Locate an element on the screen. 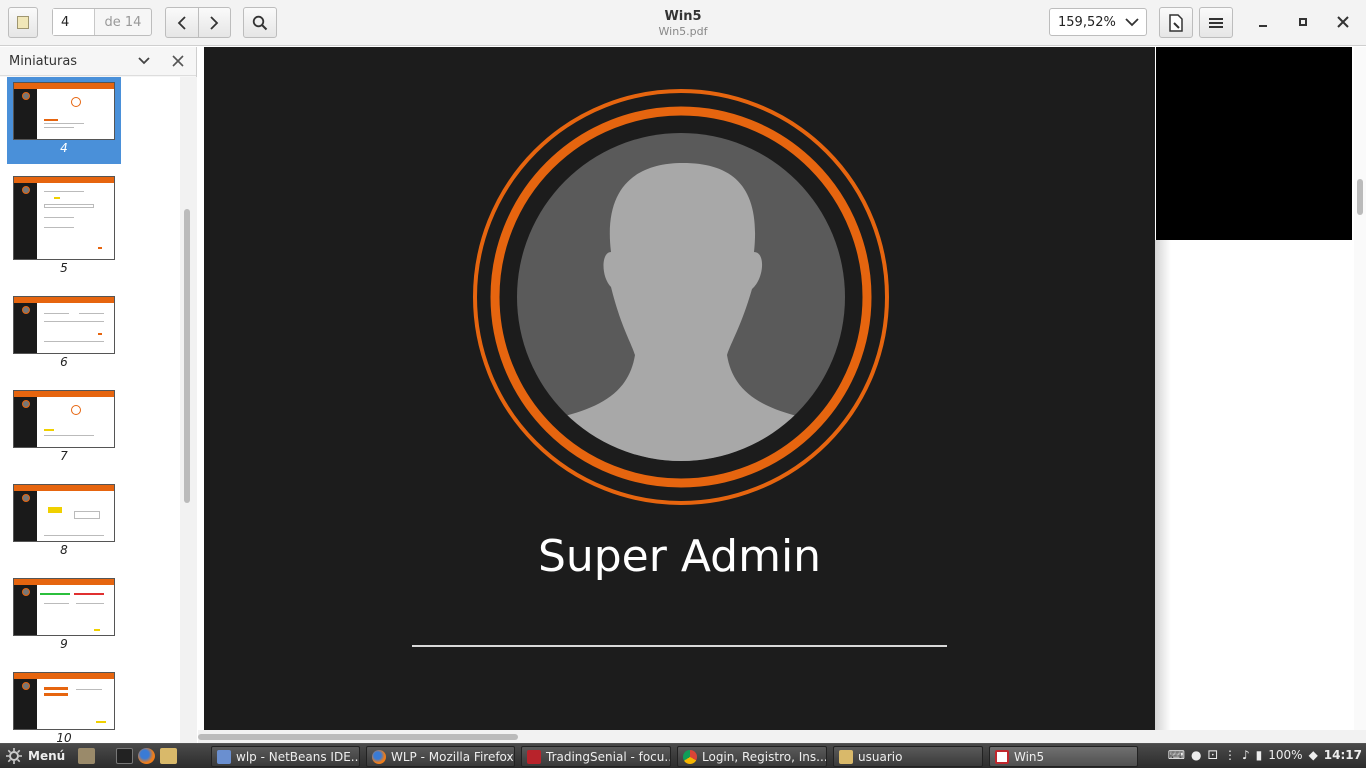 The height and width of the screenshot is (768, 1366). search-button is located at coordinates (260, 22).